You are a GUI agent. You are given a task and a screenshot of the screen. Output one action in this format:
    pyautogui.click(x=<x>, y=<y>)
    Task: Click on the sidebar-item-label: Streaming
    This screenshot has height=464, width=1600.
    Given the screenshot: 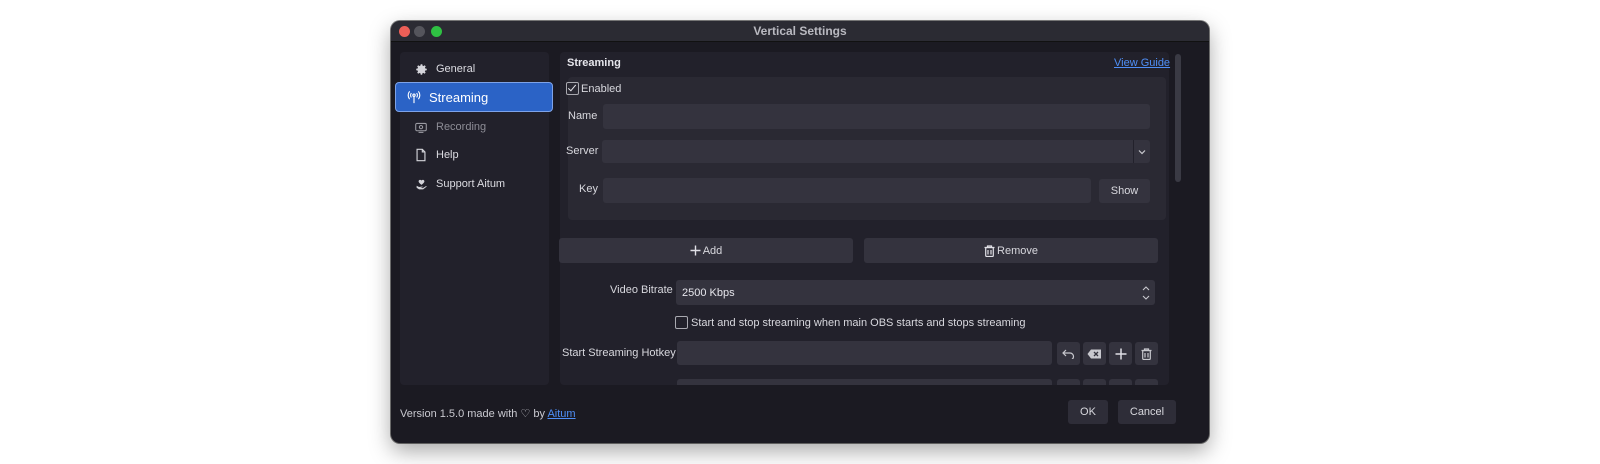 What is the action you would take?
    pyautogui.click(x=459, y=97)
    